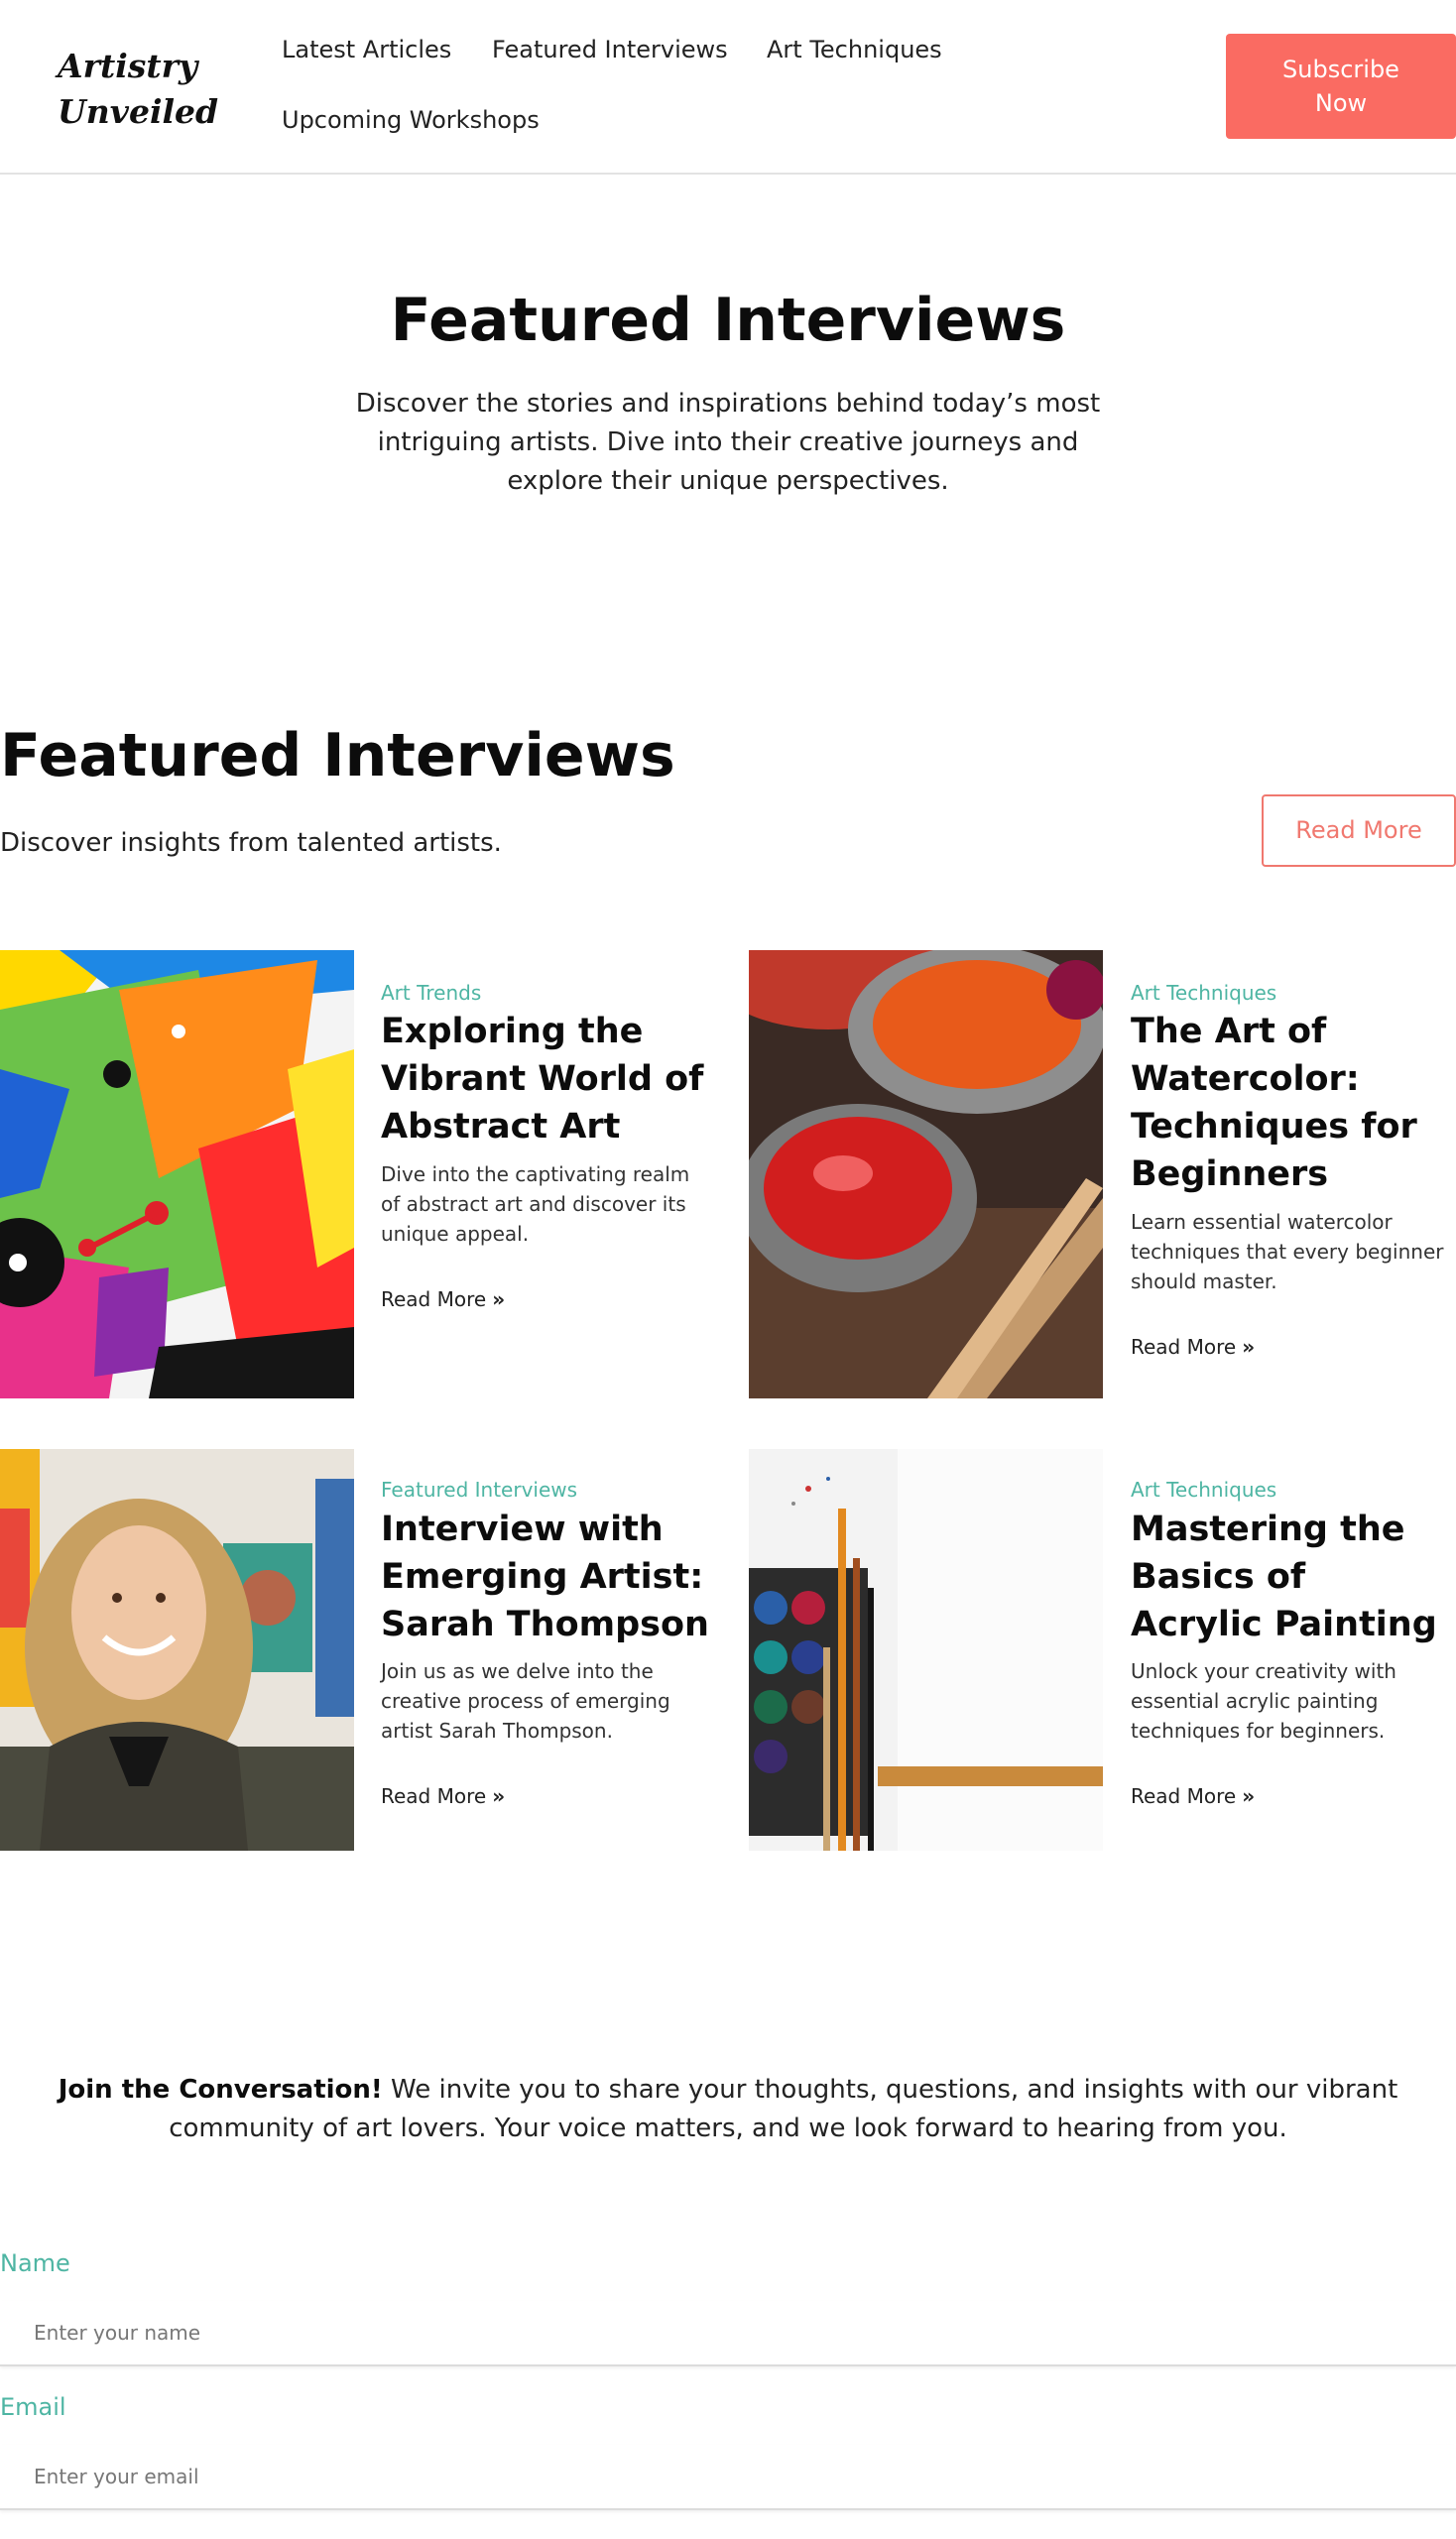 The height and width of the screenshot is (2539, 1456). What do you see at coordinates (854, 50) in the screenshot?
I see `nav-art-techniques: Art Techniques` at bounding box center [854, 50].